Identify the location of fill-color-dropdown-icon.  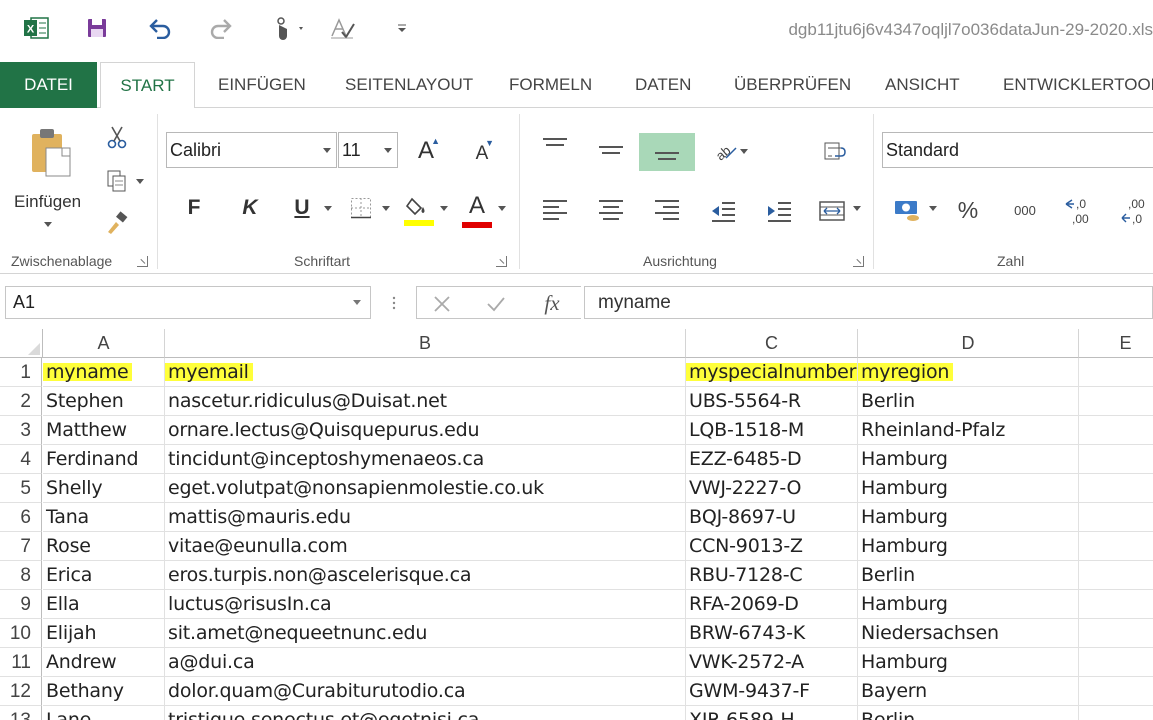
(444, 208).